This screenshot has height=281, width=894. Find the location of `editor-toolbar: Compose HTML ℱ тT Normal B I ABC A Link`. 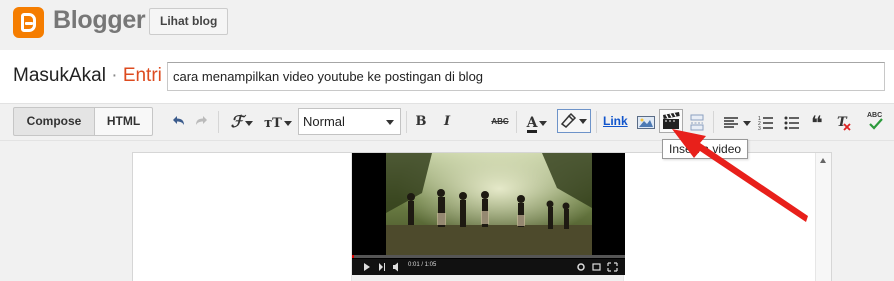

editor-toolbar: Compose HTML ℱ тT Normal B I ABC A Link is located at coordinates (447, 121).